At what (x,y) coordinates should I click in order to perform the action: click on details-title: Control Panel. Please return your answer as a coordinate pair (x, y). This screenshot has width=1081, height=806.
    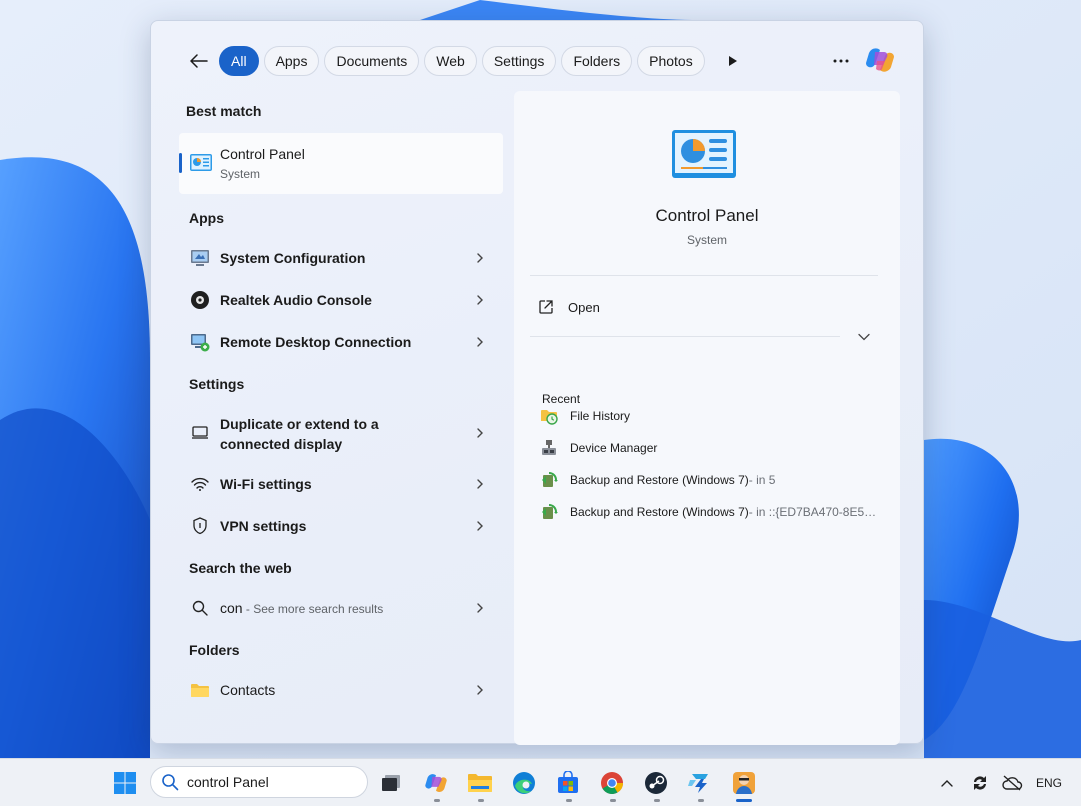
    Looking at the image, I should click on (707, 215).